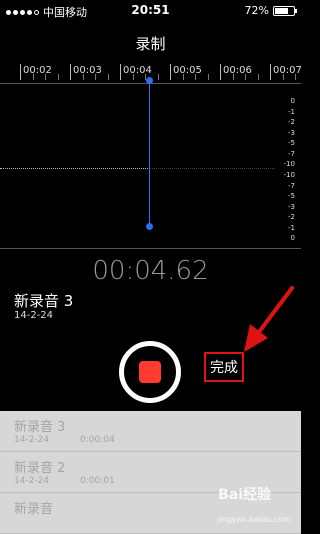 This screenshot has height=534, width=320. I want to click on list-item-name: 新录音 3, so click(40, 427).